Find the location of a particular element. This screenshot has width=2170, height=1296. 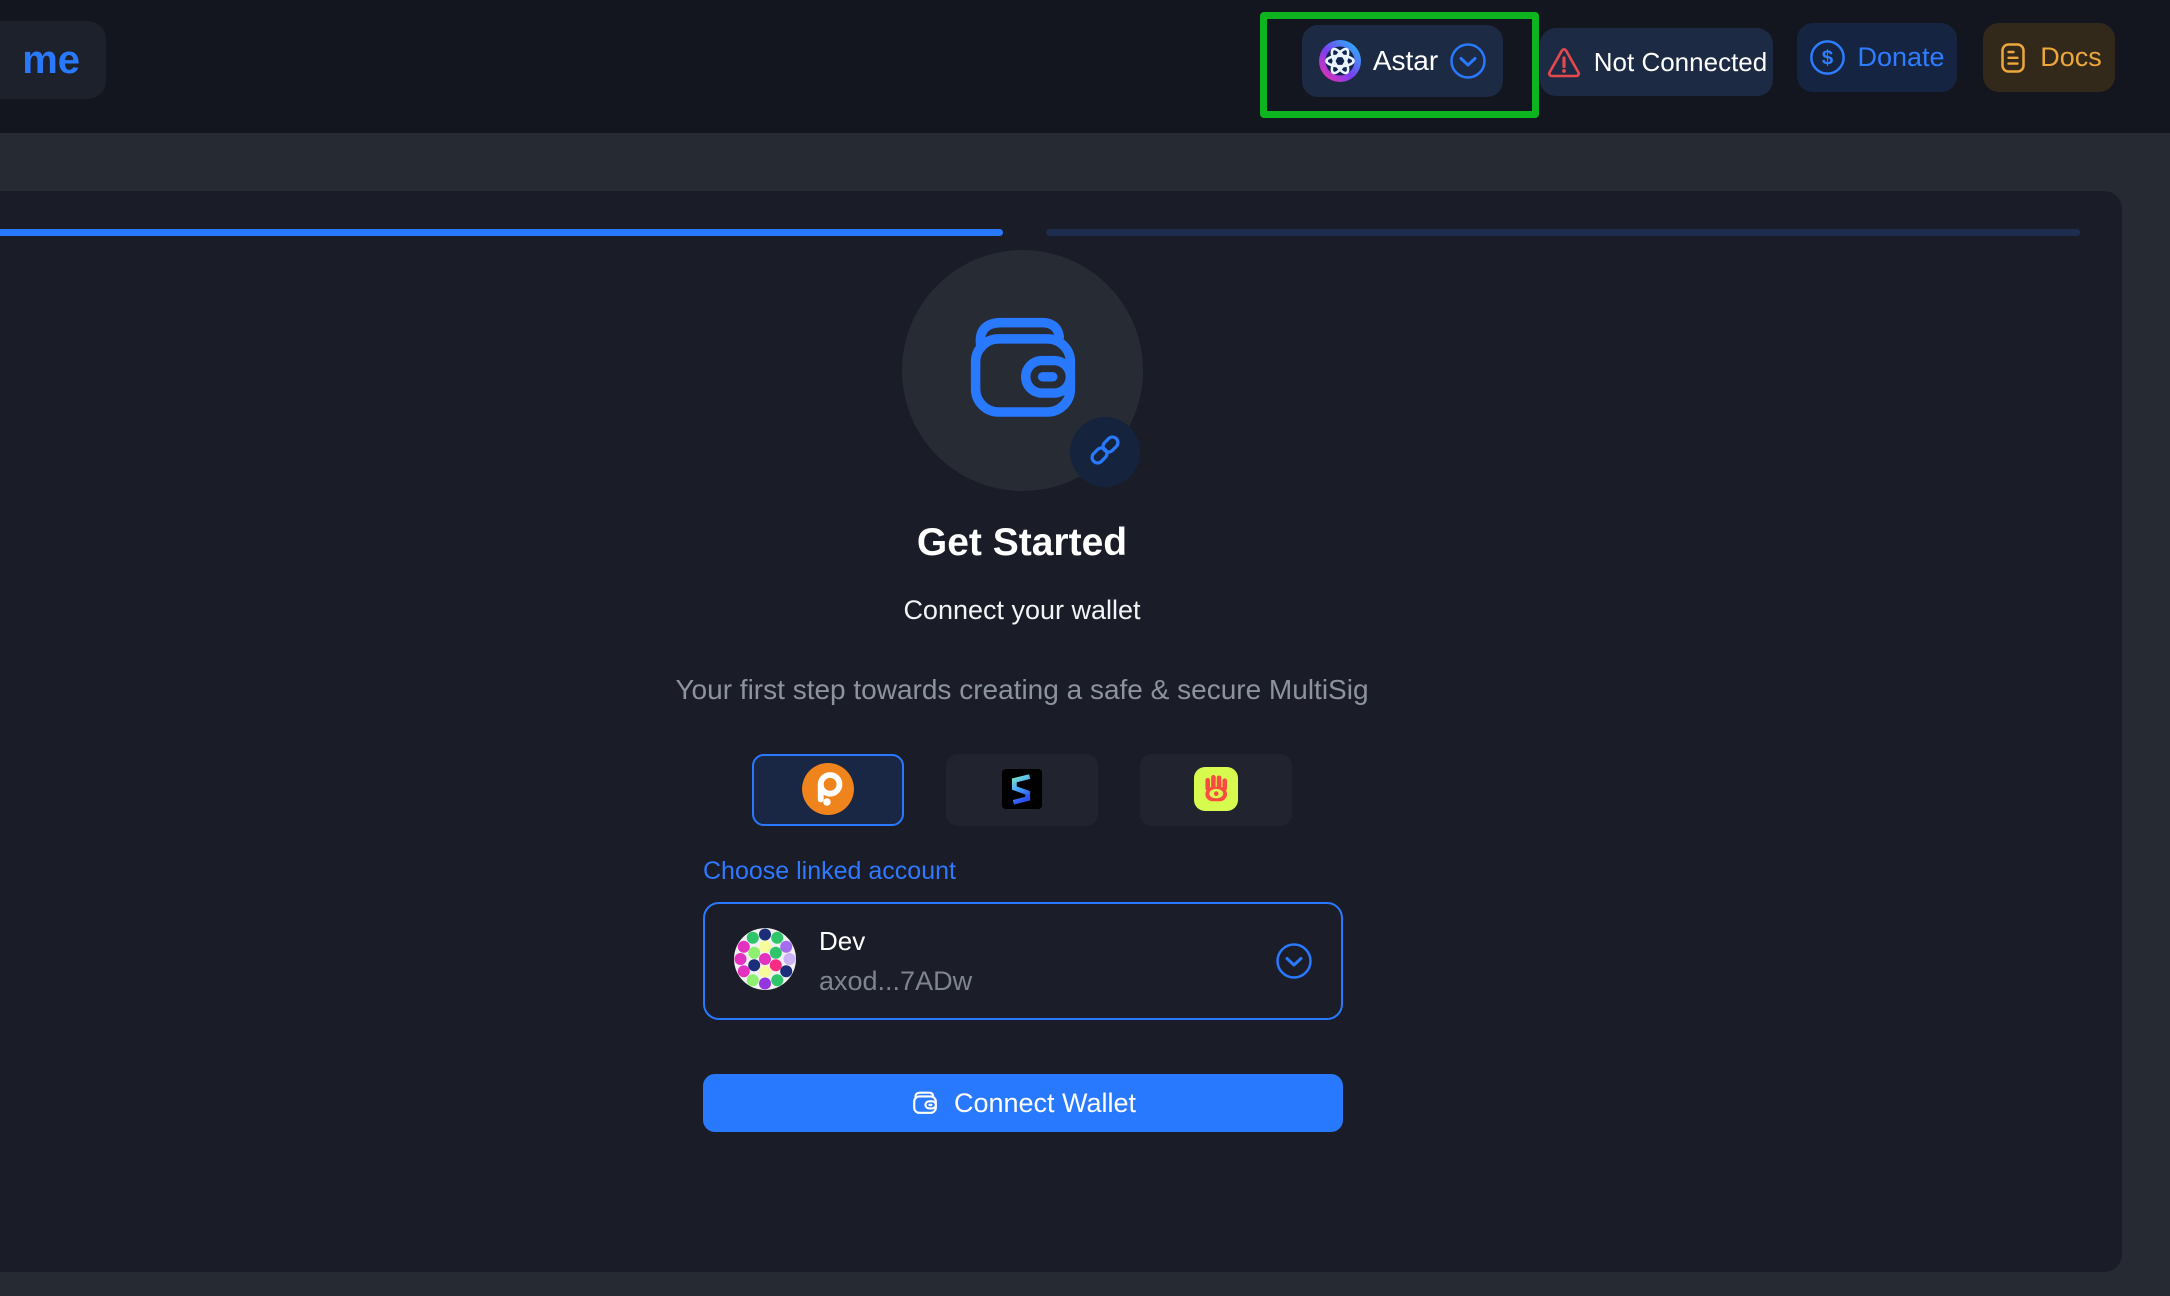

connect-wallet-label: Connect Wallet is located at coordinates (1045, 1102).